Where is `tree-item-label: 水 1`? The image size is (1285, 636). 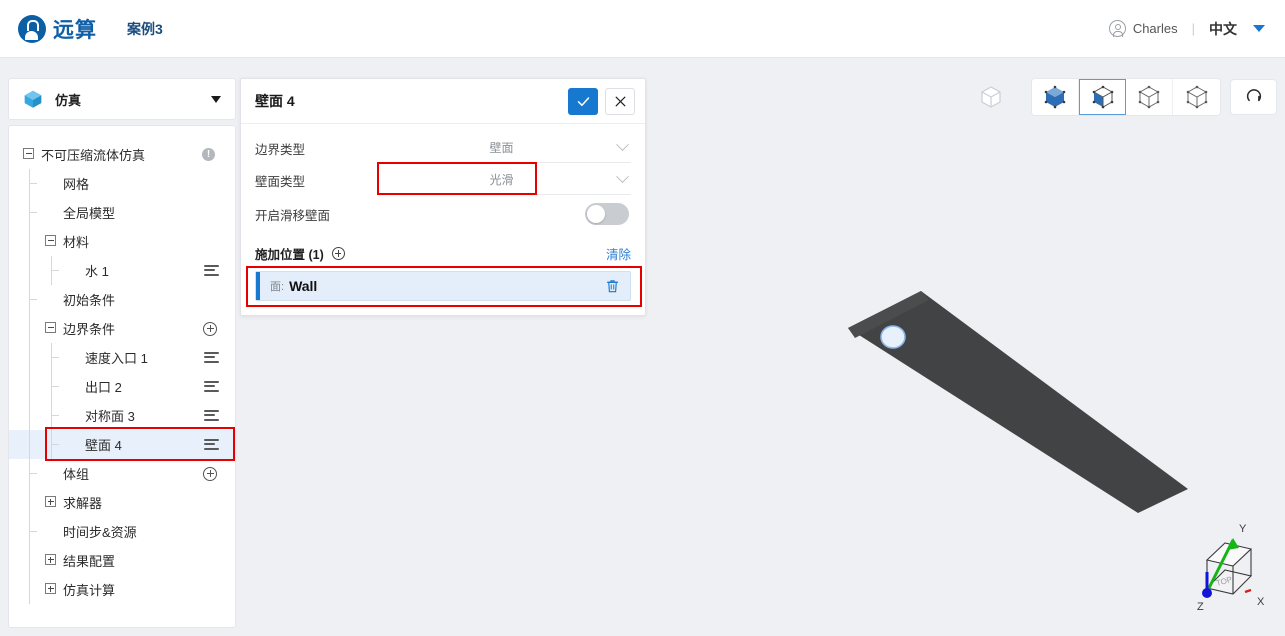
tree-item-label: 水 1 is located at coordinates (97, 271).